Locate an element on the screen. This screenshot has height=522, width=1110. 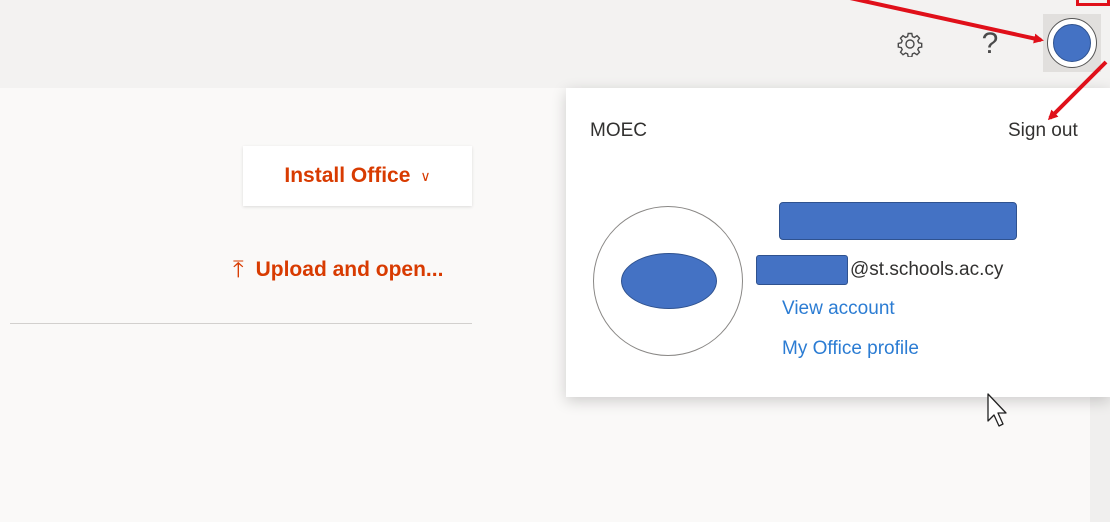
profile-picture-redaction is located at coordinates (669, 281).